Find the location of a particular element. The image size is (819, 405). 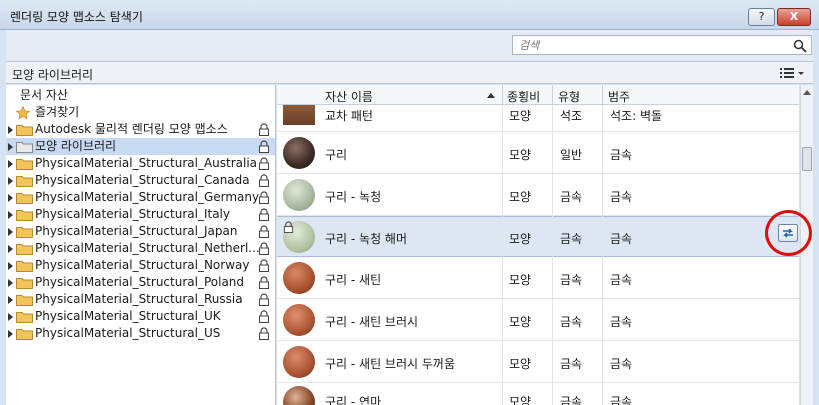

asset-name: 교차 패턴 is located at coordinates (349, 116).